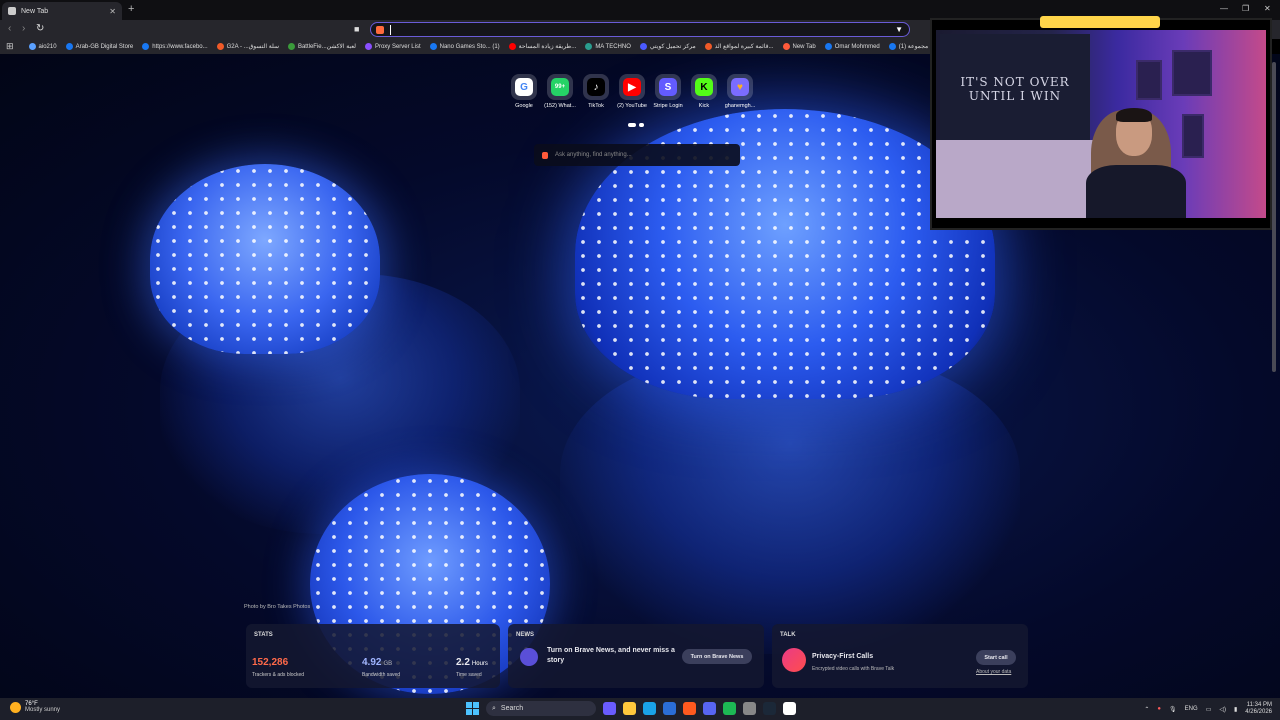 The width and height of the screenshot is (1280, 720). What do you see at coordinates (668, 91) in the screenshot?
I see `top-site-tile: S Stripe Login` at bounding box center [668, 91].